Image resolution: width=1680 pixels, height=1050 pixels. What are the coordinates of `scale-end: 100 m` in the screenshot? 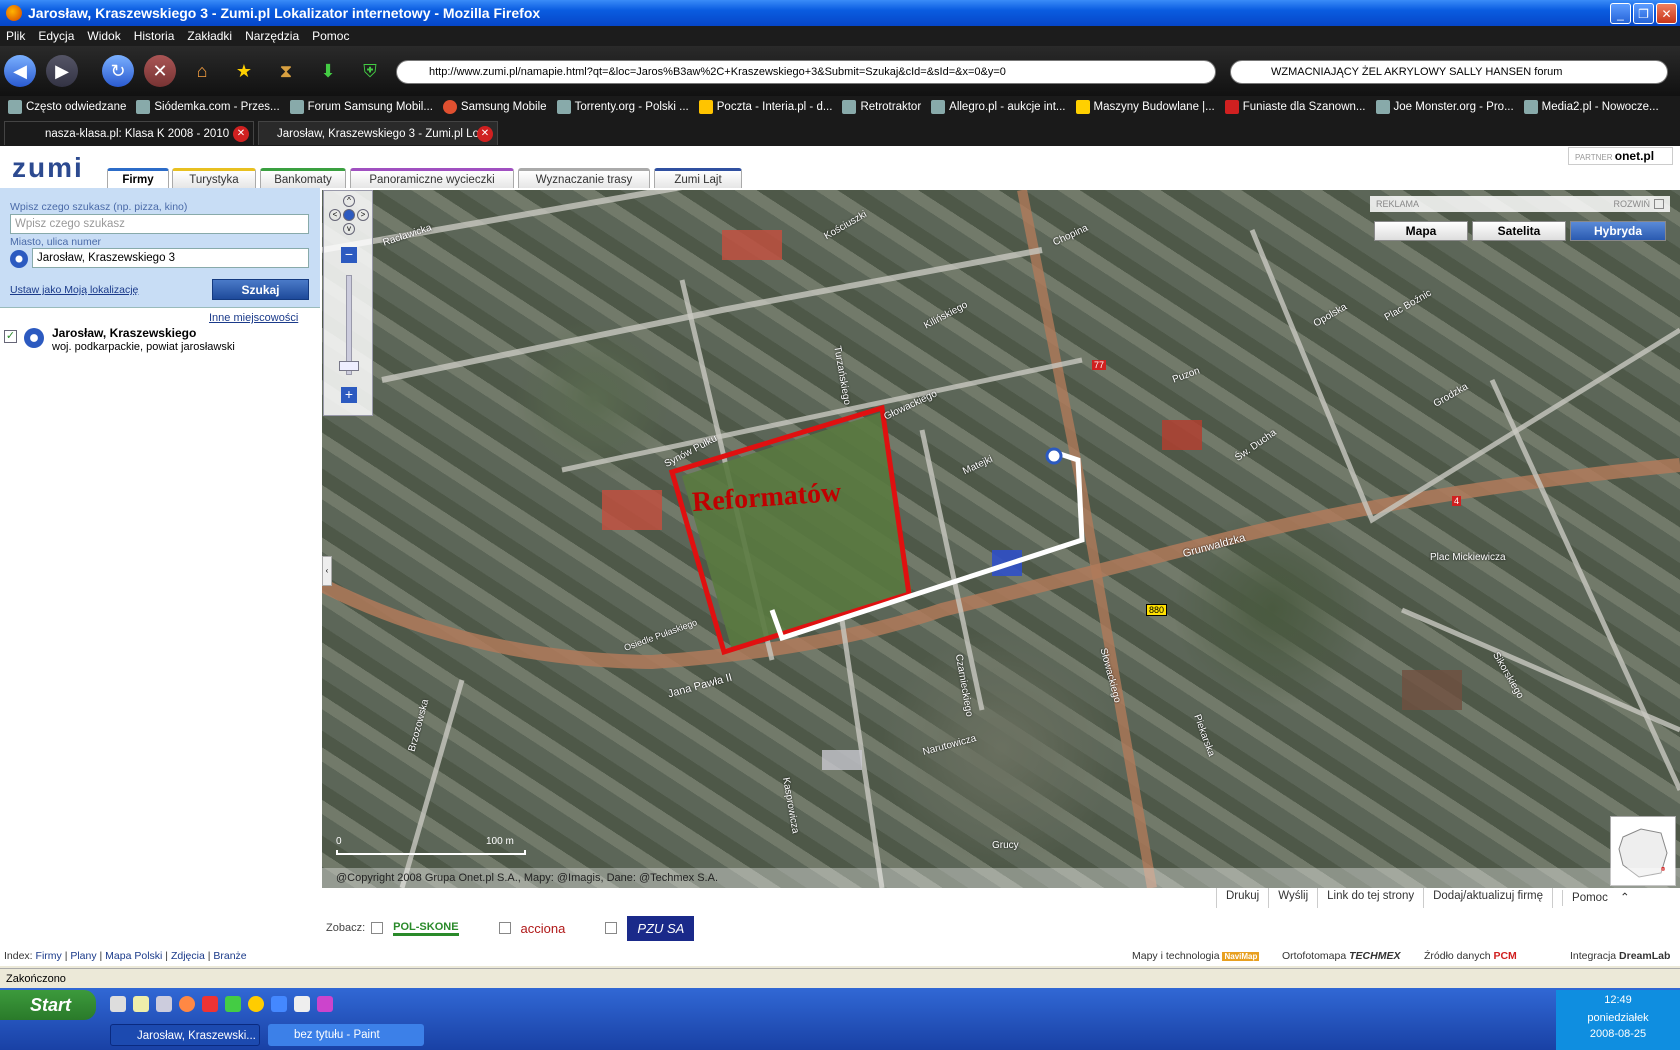 It's located at (500, 841).